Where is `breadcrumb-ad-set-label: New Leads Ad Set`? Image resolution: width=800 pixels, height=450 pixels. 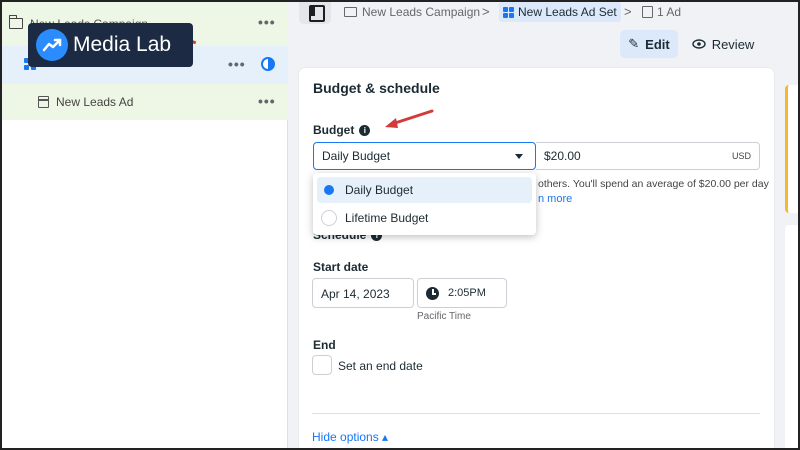 breadcrumb-ad-set-label: New Leads Ad Set is located at coordinates (567, 12).